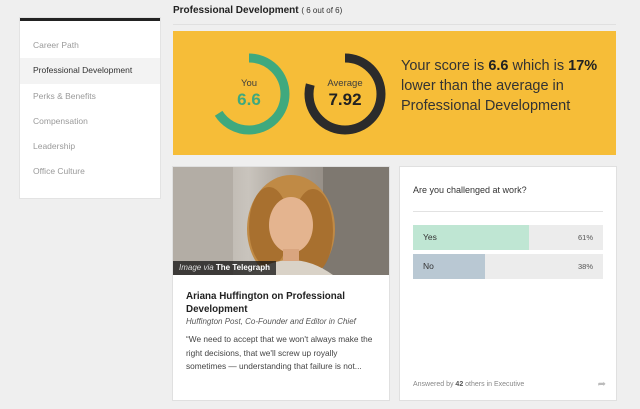  I want to click on poll-option-percent: 38%, so click(585, 266).